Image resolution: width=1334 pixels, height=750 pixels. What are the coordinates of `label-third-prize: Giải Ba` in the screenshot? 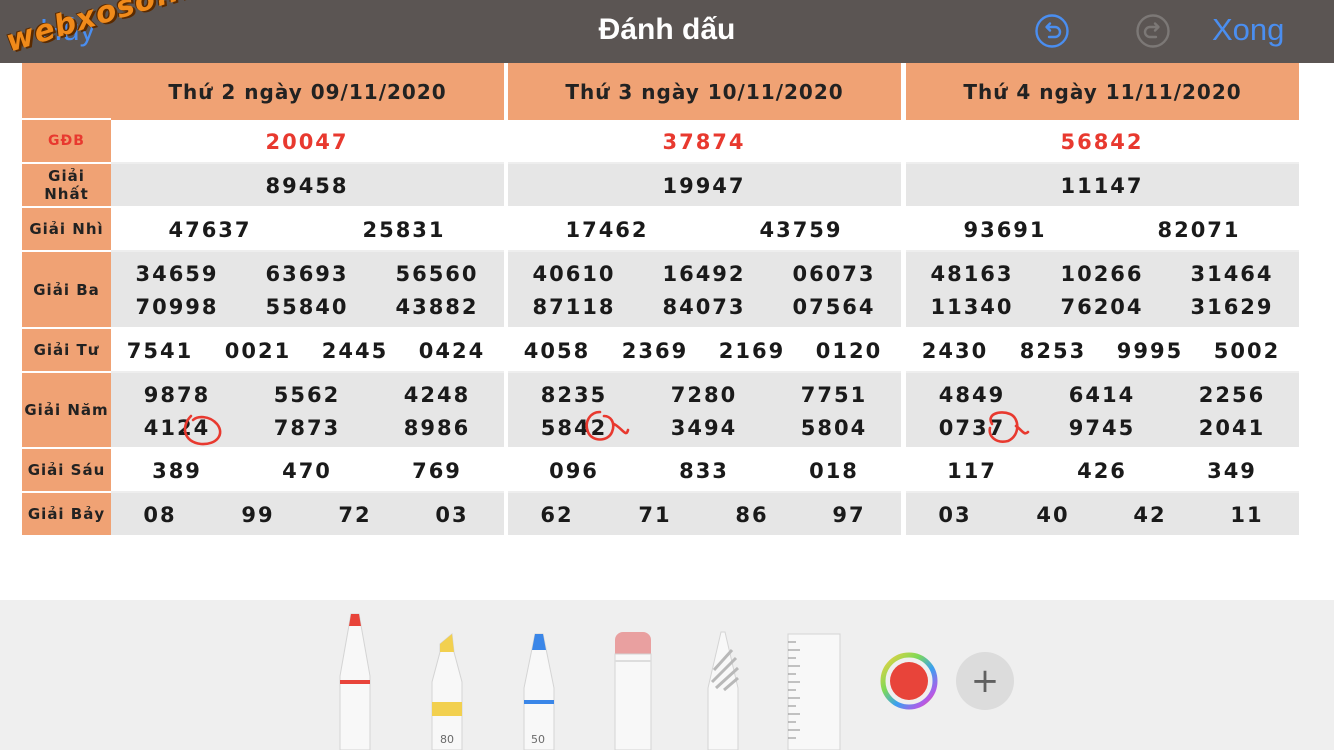 It's located at (66, 290).